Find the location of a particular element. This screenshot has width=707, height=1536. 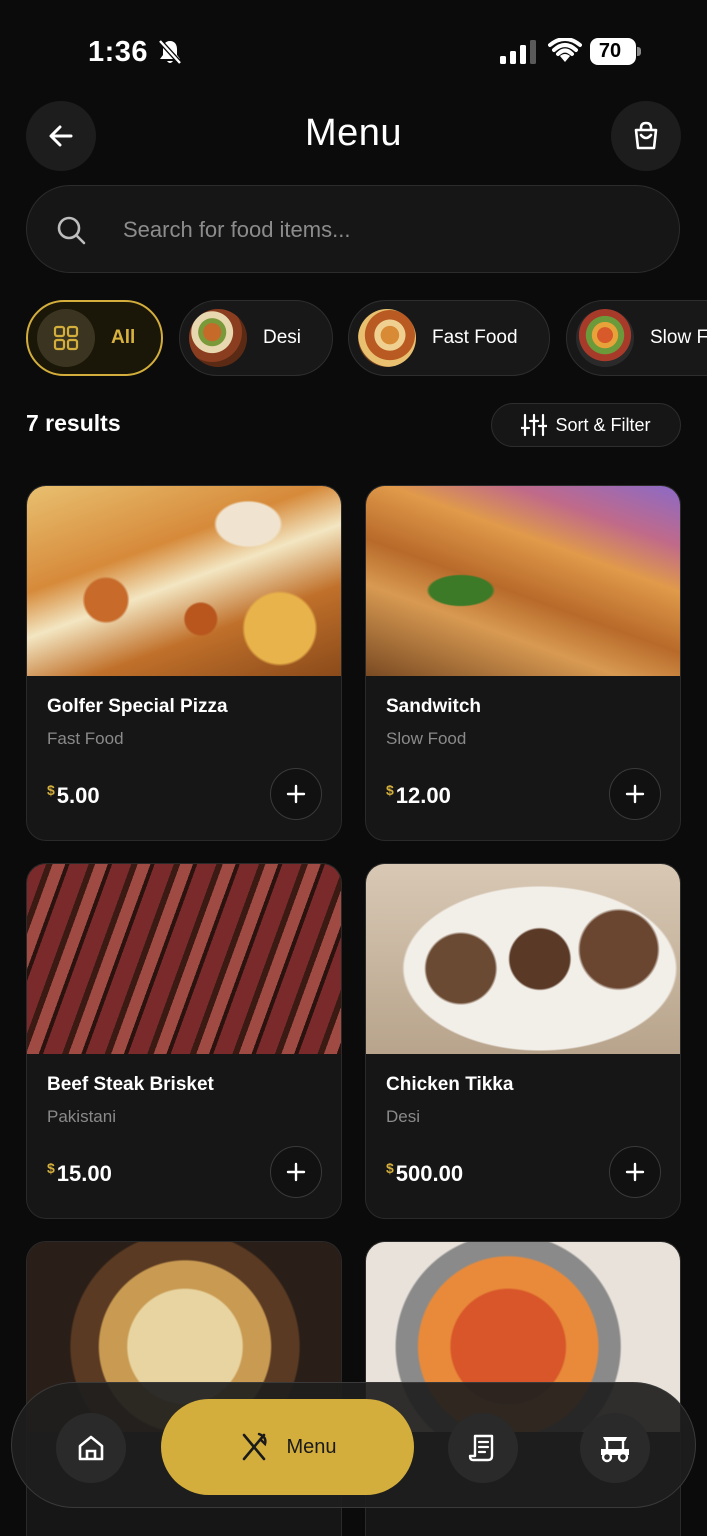

product-price: $12.00 is located at coordinates (418, 795).